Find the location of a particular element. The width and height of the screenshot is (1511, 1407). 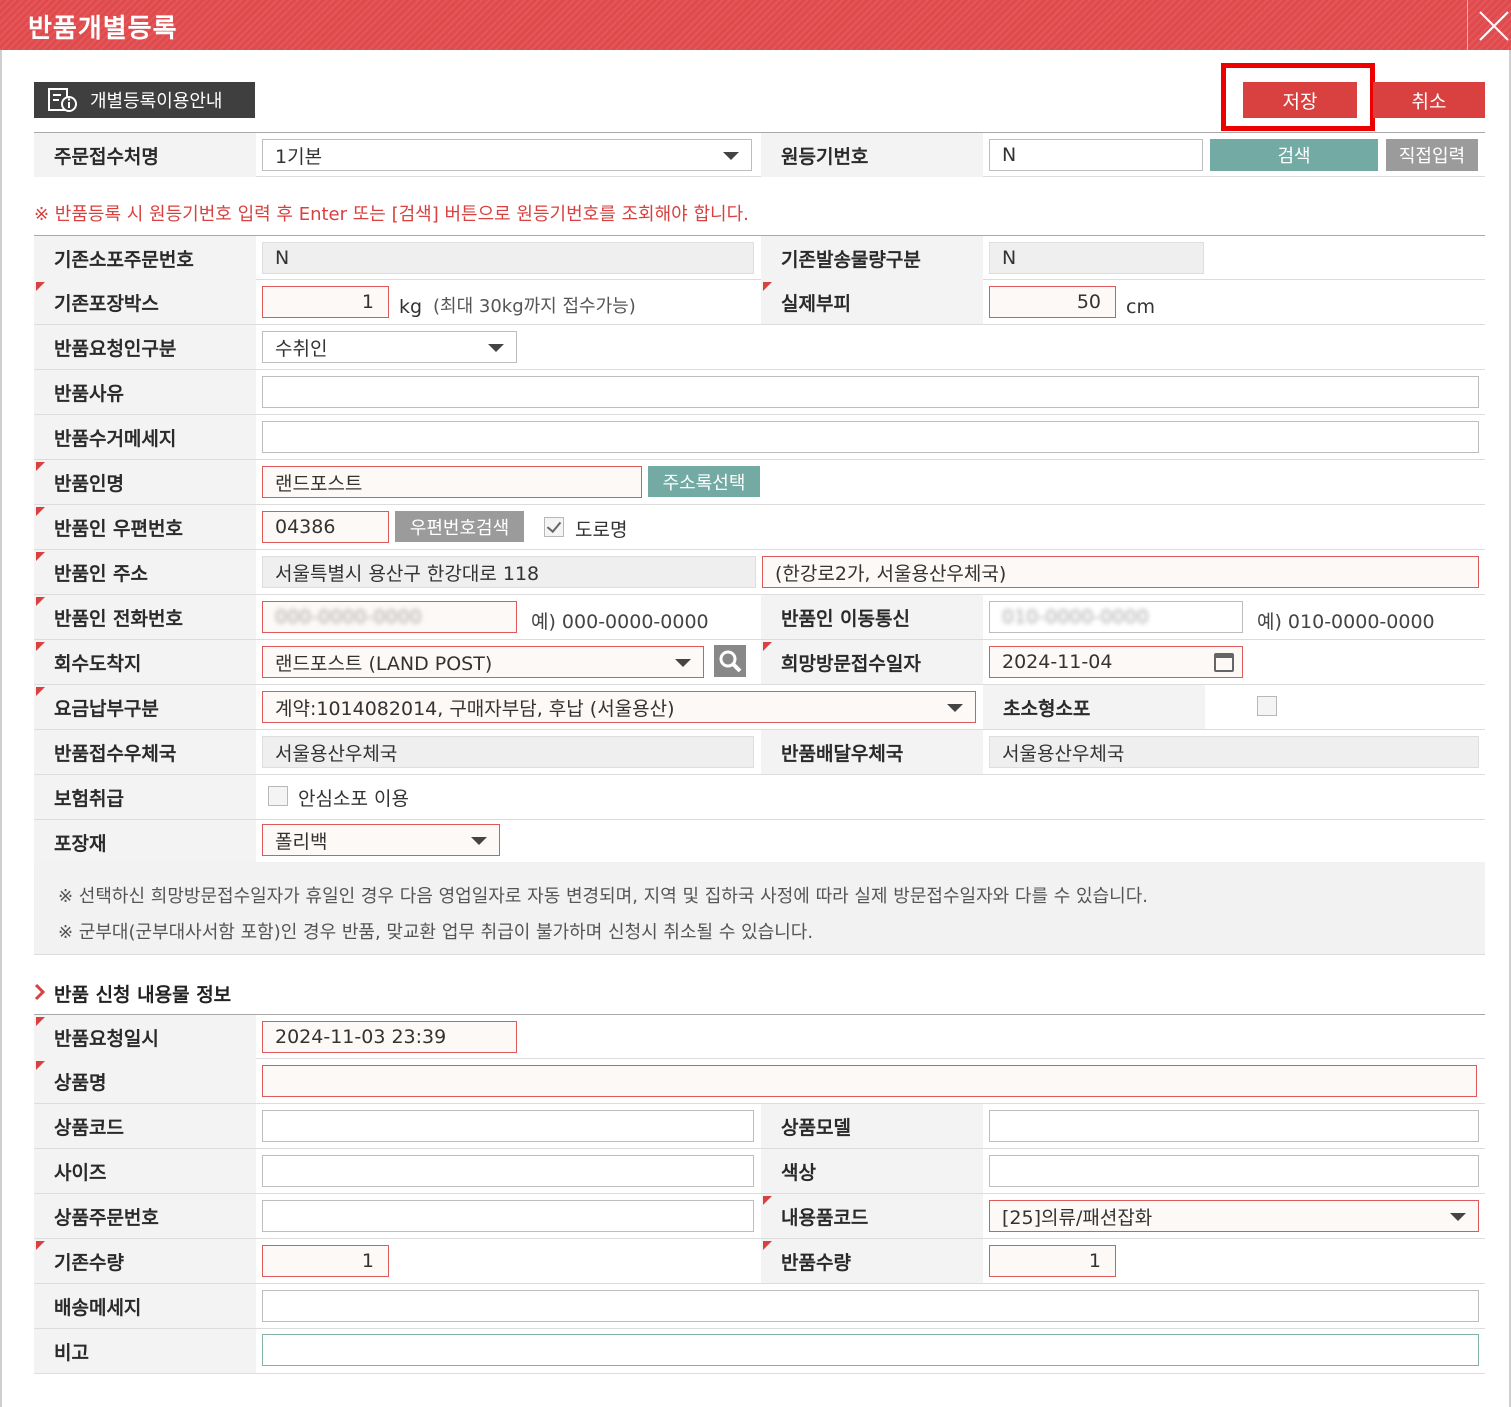

destination-value: 랜드포스트 (LAND POST) is located at coordinates (384, 663).